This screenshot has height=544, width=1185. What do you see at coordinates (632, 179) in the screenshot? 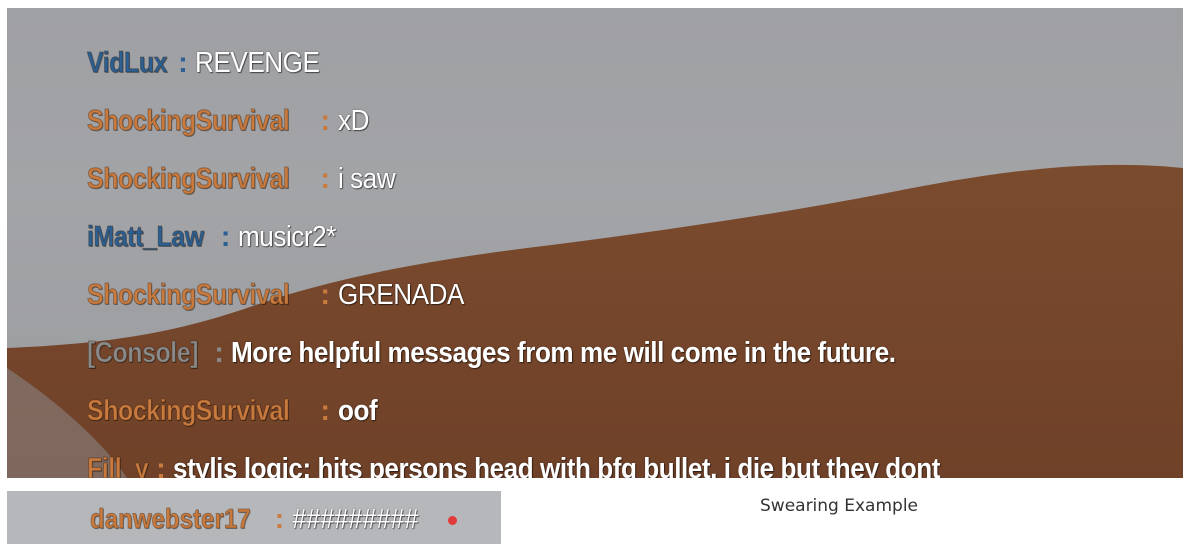
I see `chat-line: ShockingSurvival: i saw` at bounding box center [632, 179].